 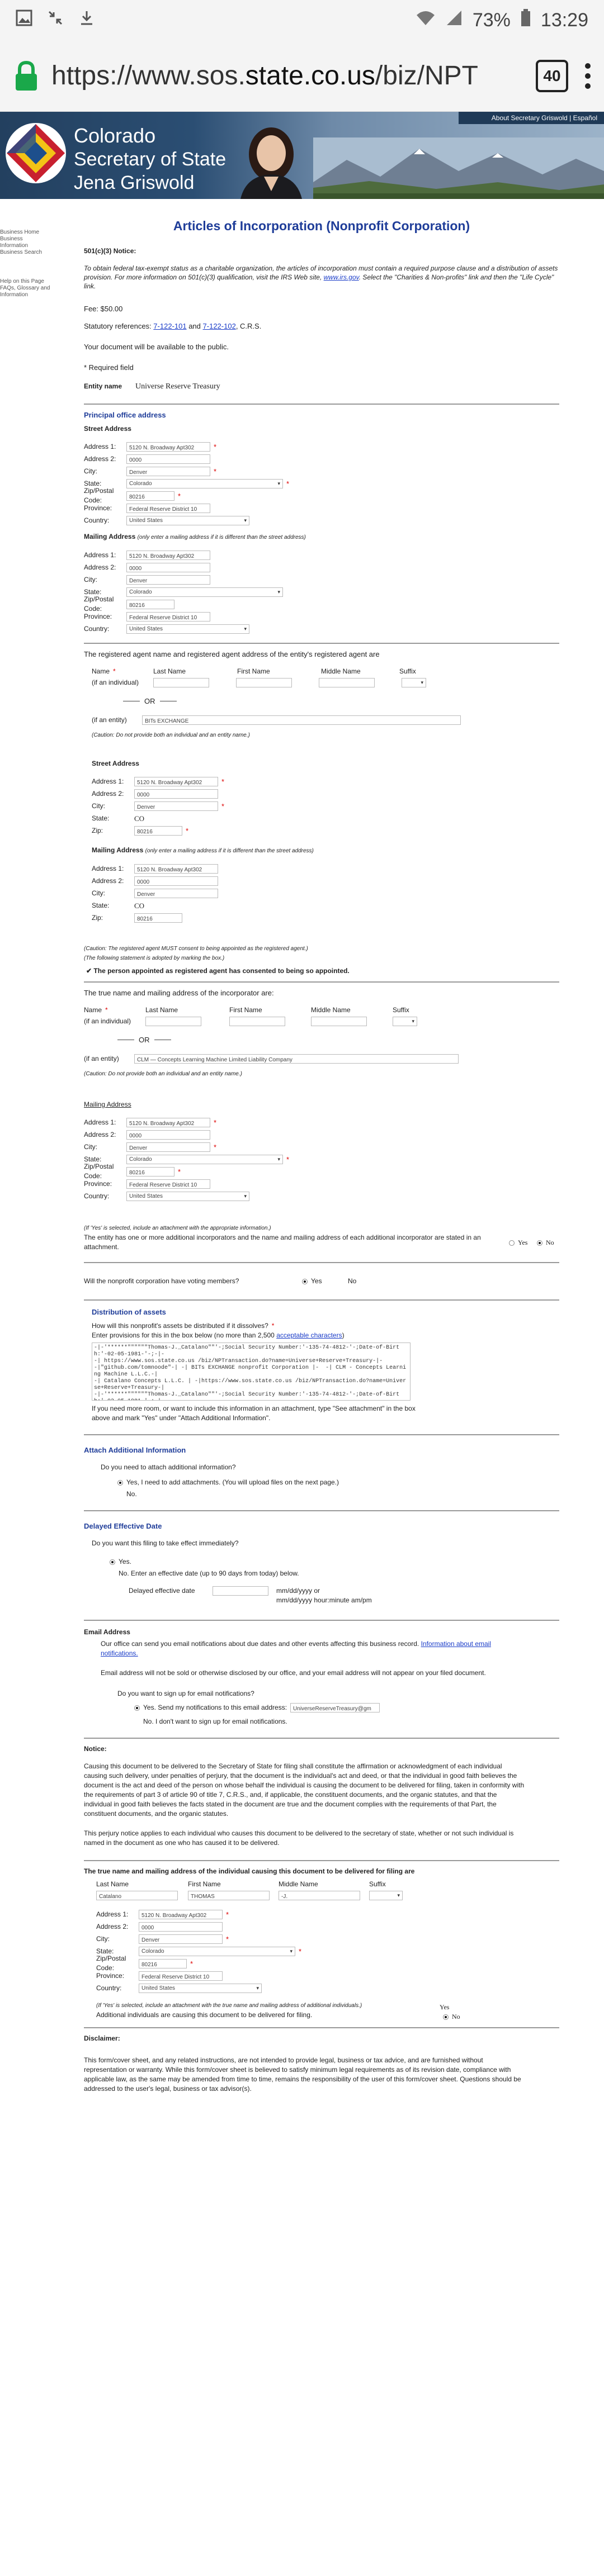 What do you see at coordinates (339, 1021) in the screenshot?
I see `incorp-middle-input` at bounding box center [339, 1021].